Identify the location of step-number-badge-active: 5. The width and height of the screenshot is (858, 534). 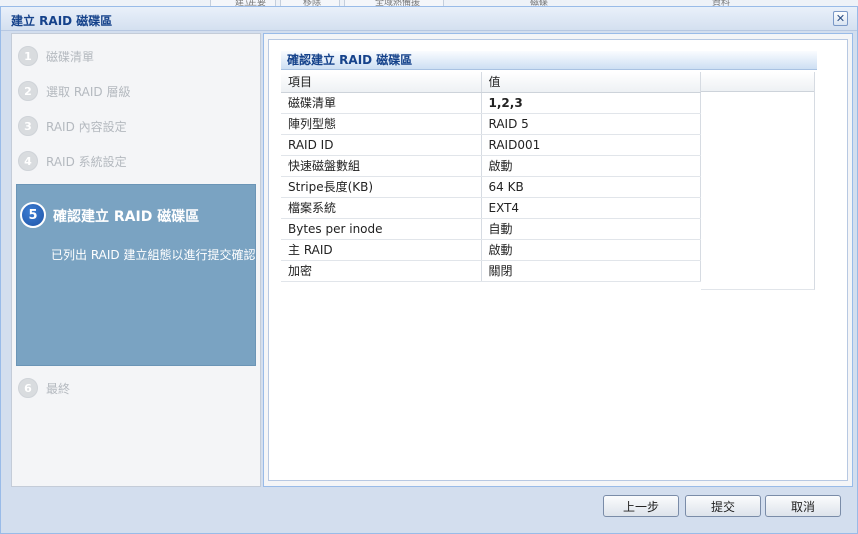
(33, 215).